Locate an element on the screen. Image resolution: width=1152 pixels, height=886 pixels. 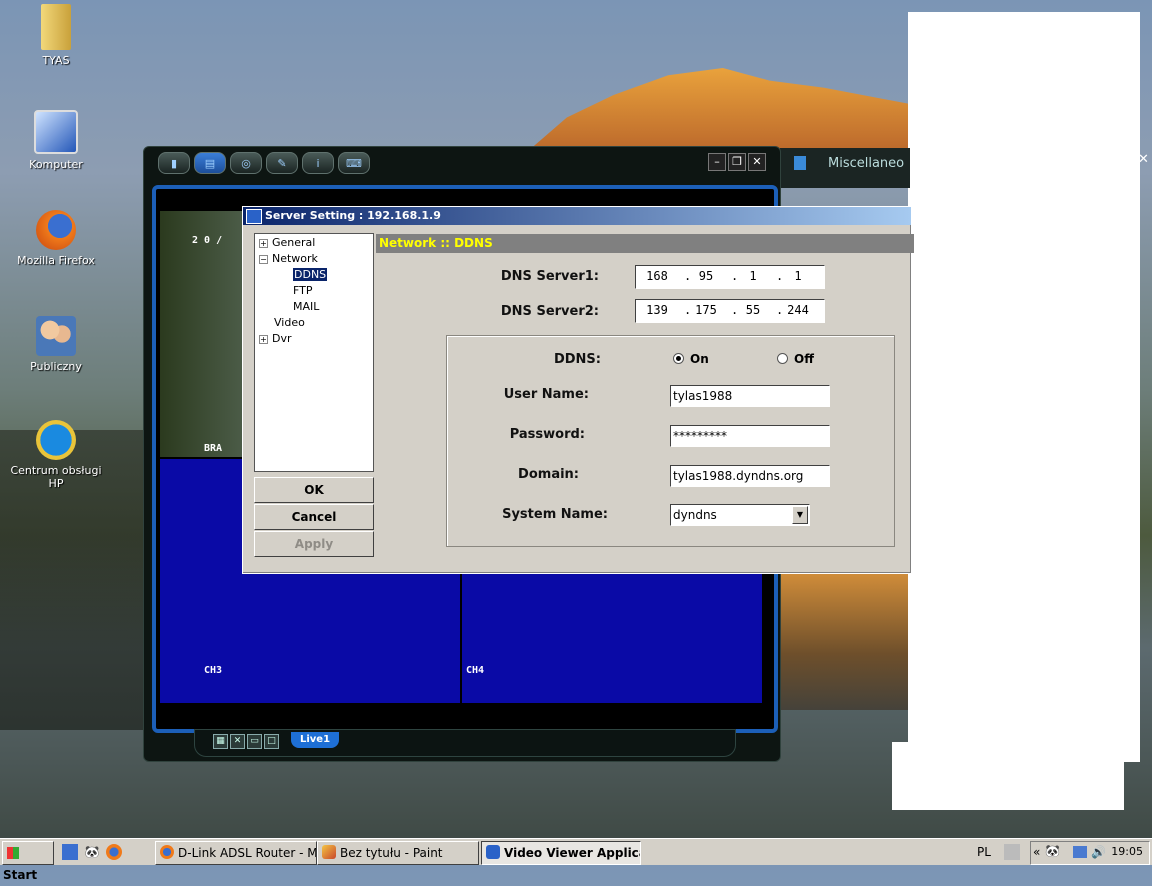
misc-close-icon: ✕ is located at coordinates (1143, 159).